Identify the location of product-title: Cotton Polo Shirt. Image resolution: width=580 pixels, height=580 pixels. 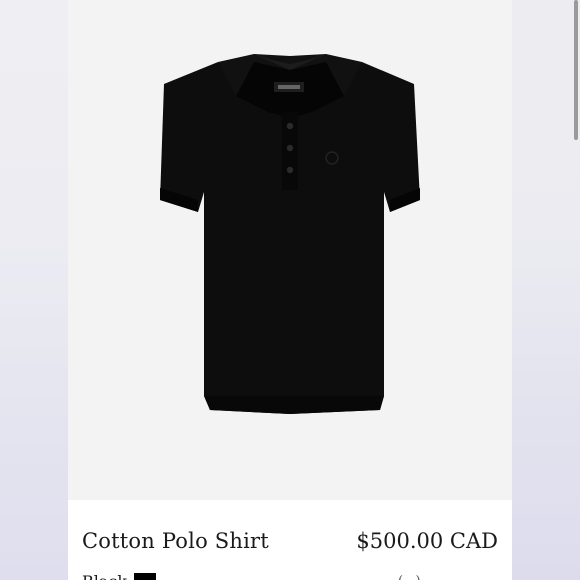
(175, 541).